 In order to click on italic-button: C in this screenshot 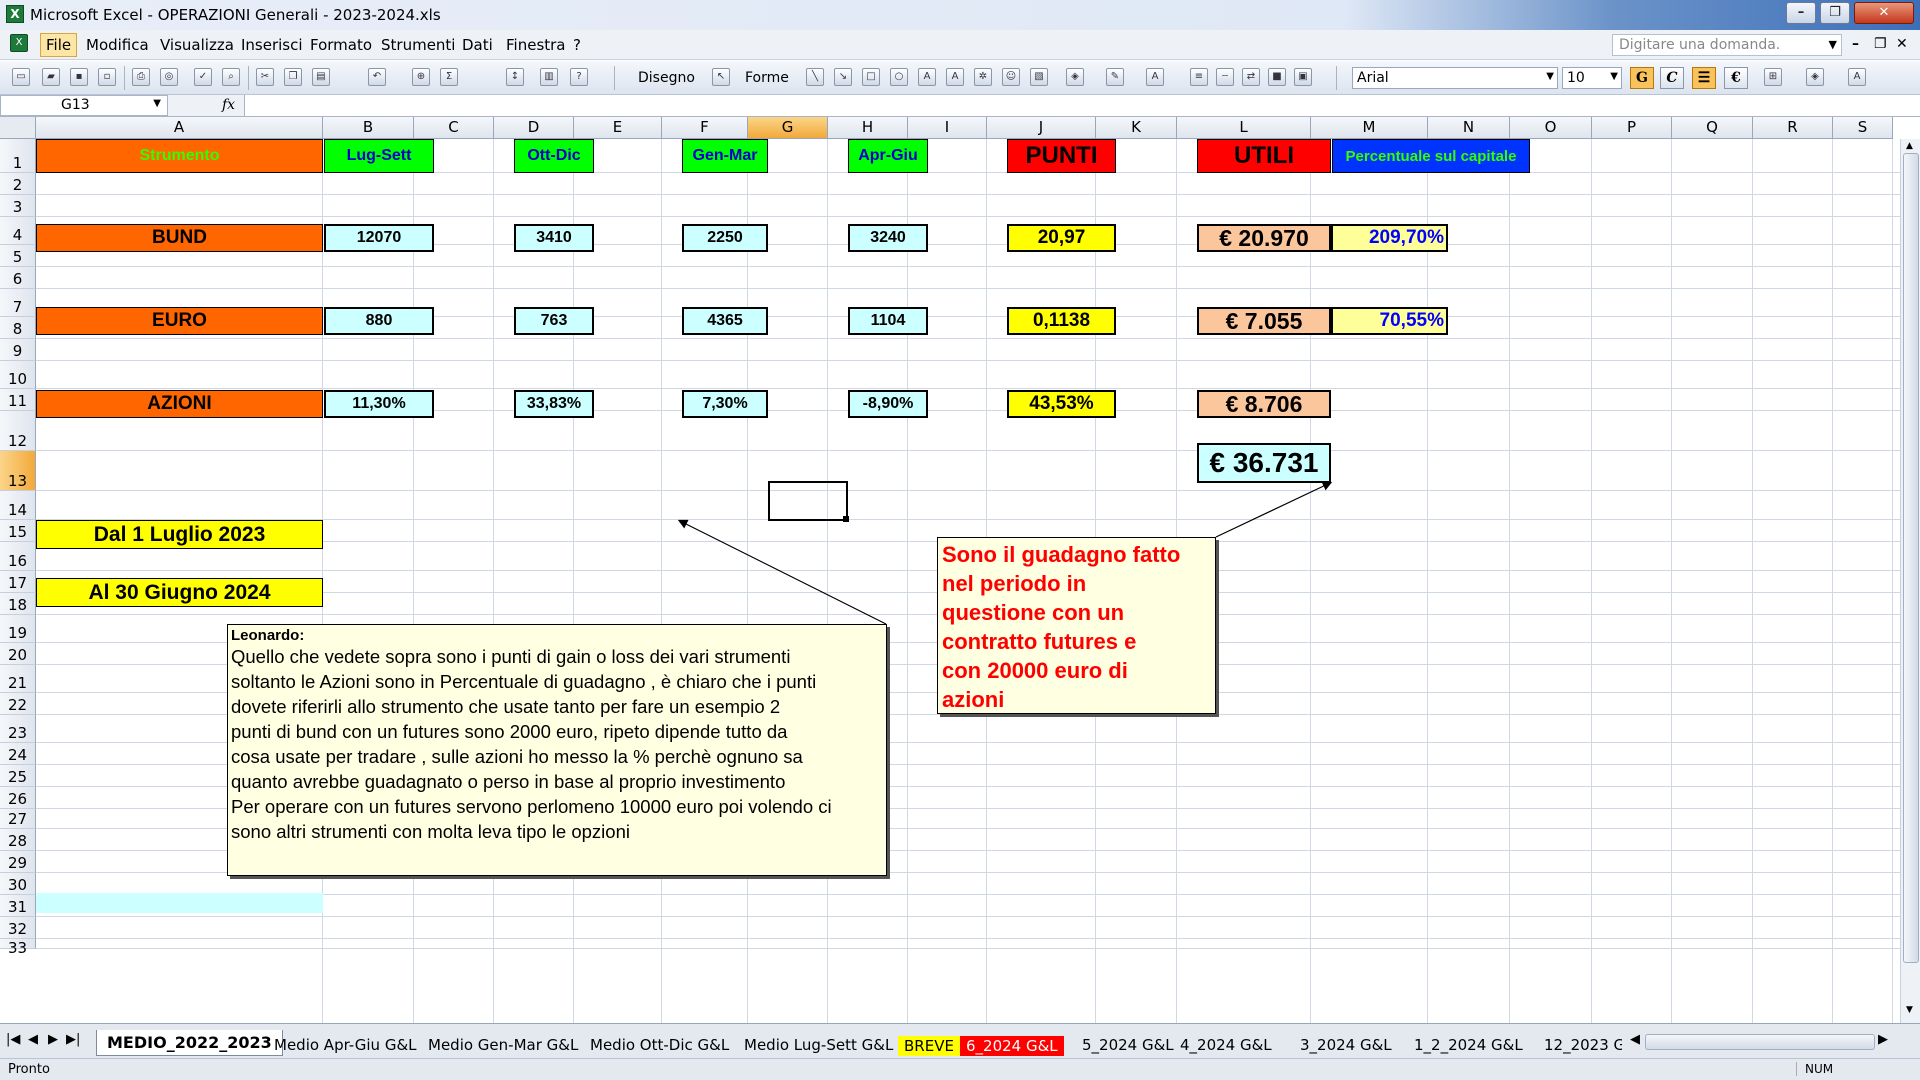, I will do `click(1672, 78)`.